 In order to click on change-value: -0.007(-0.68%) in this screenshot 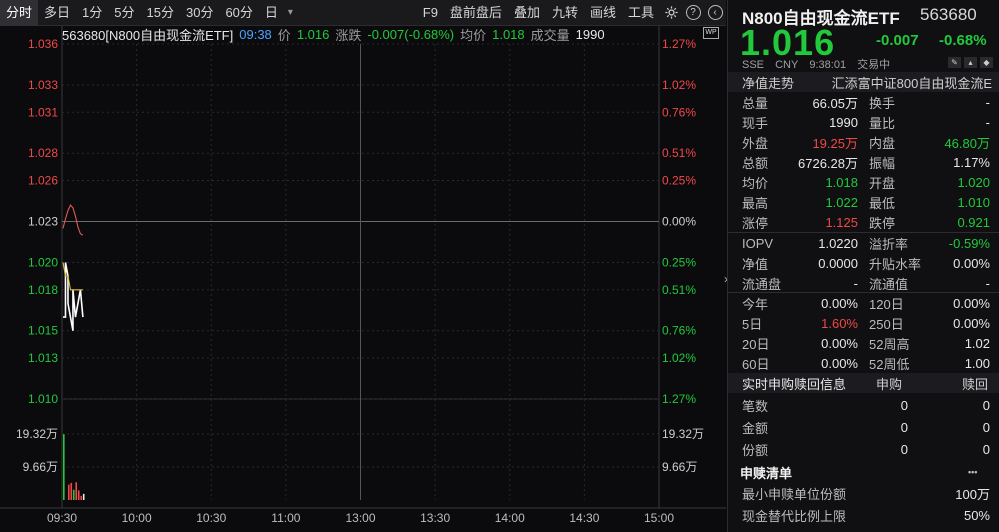, I will do `click(411, 34)`.